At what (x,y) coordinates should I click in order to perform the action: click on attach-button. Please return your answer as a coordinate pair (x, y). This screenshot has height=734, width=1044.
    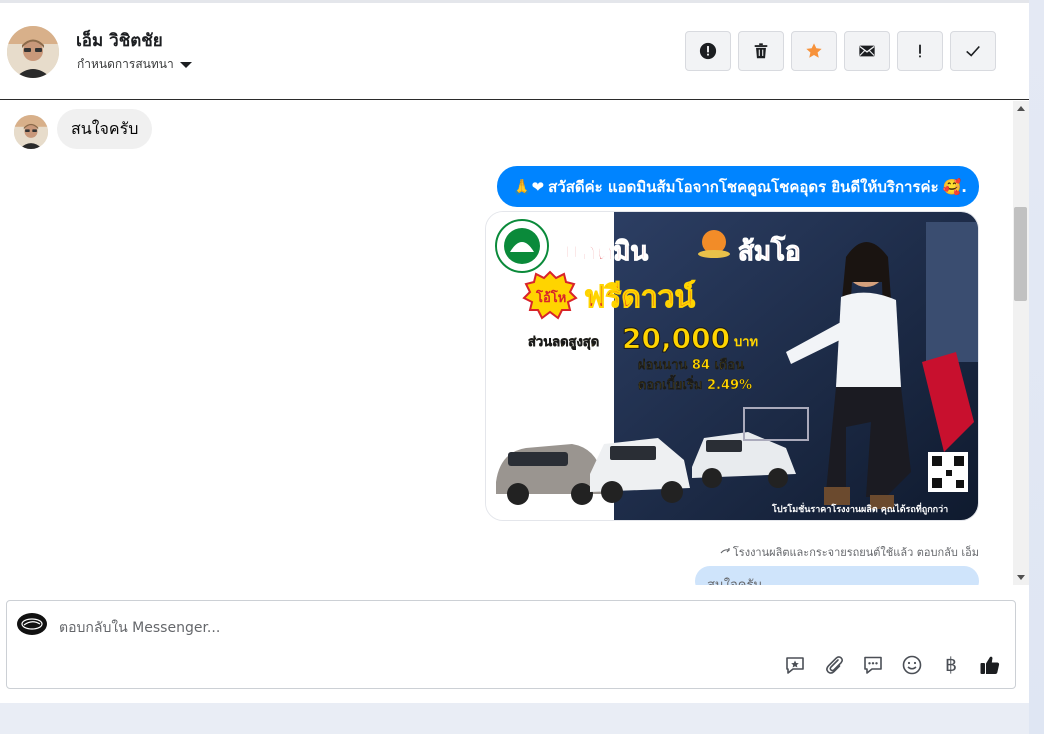
    Looking at the image, I should click on (834, 665).